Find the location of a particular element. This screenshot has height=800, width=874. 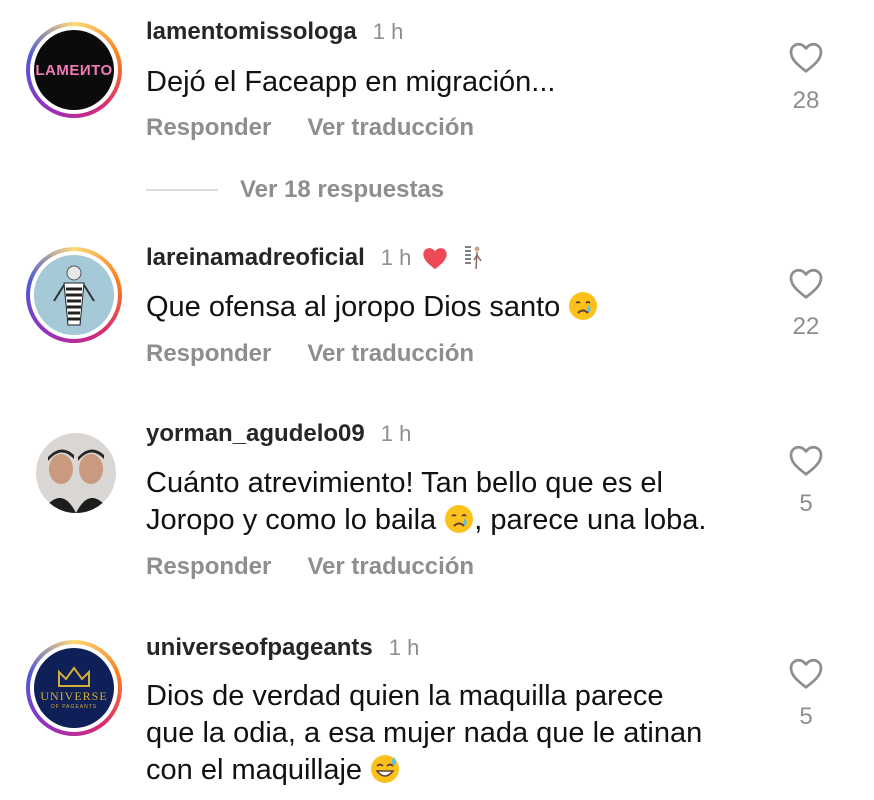

view-replies-button: Ver 18 respuestas is located at coordinates (295, 190).